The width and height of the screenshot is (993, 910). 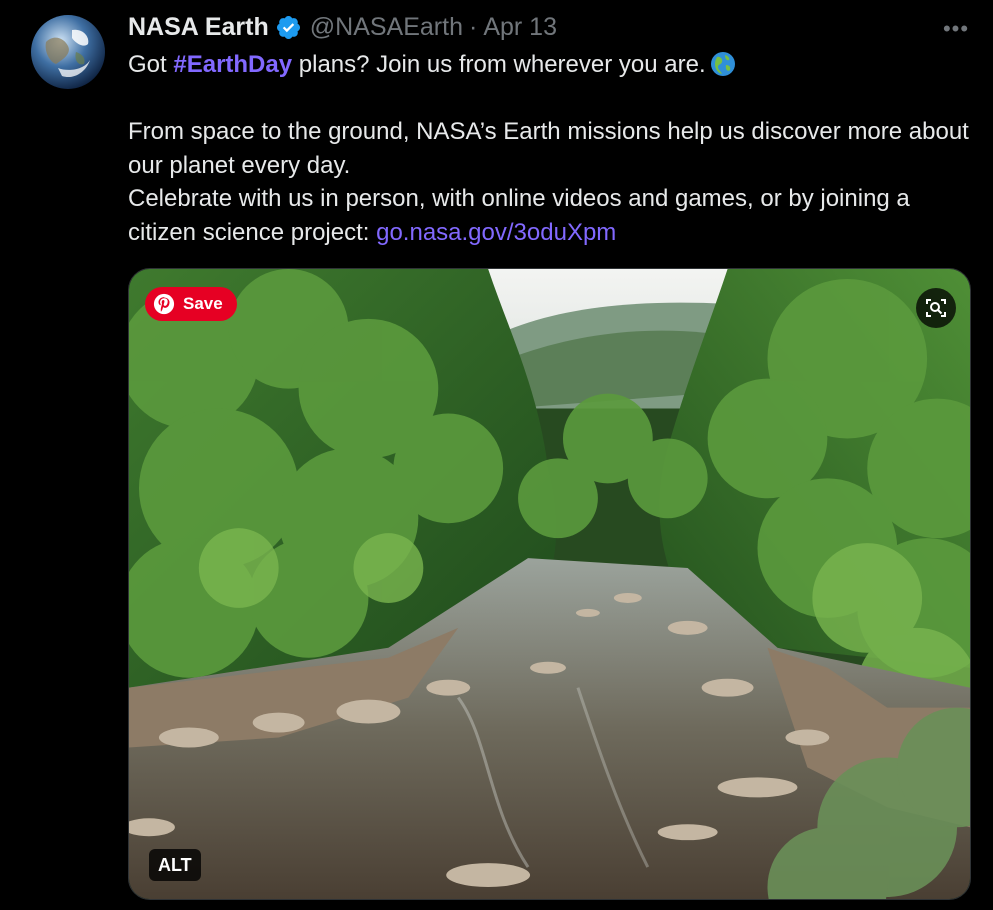 I want to click on tweet-blank-line, so click(x=553, y=99).